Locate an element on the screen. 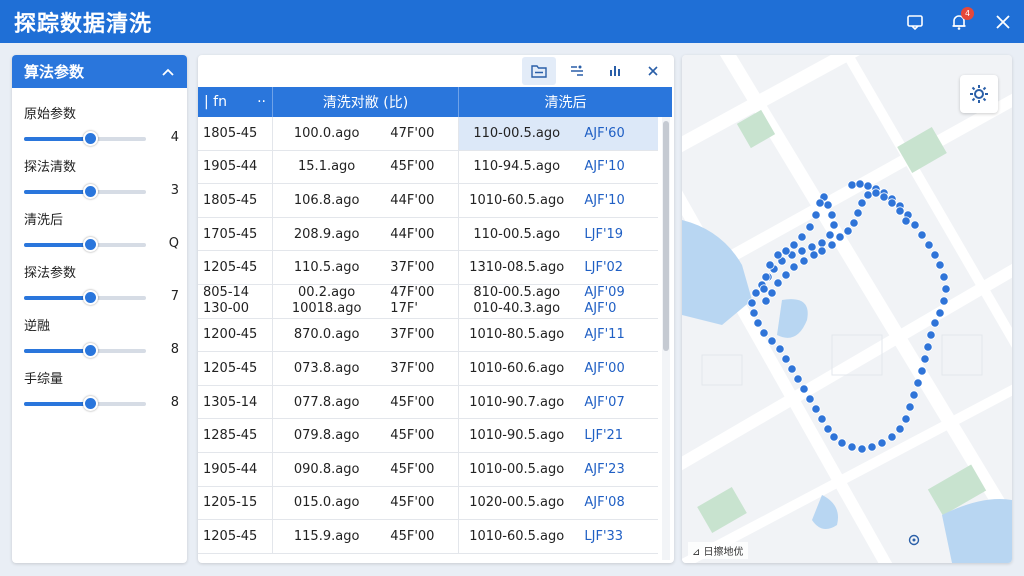 The width and height of the screenshot is (1024, 576). cell-tag: AJF'60 is located at coordinates (604, 133).